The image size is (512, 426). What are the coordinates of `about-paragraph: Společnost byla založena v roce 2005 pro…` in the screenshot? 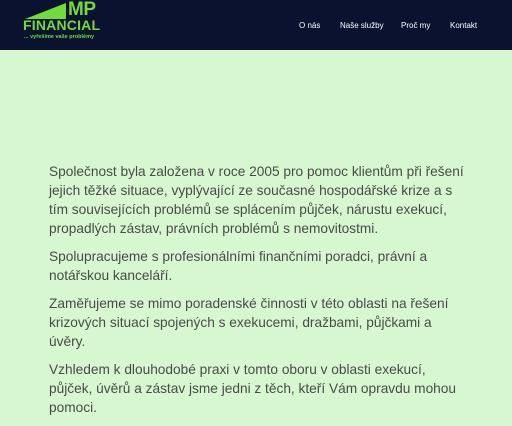 It's located at (256, 200).